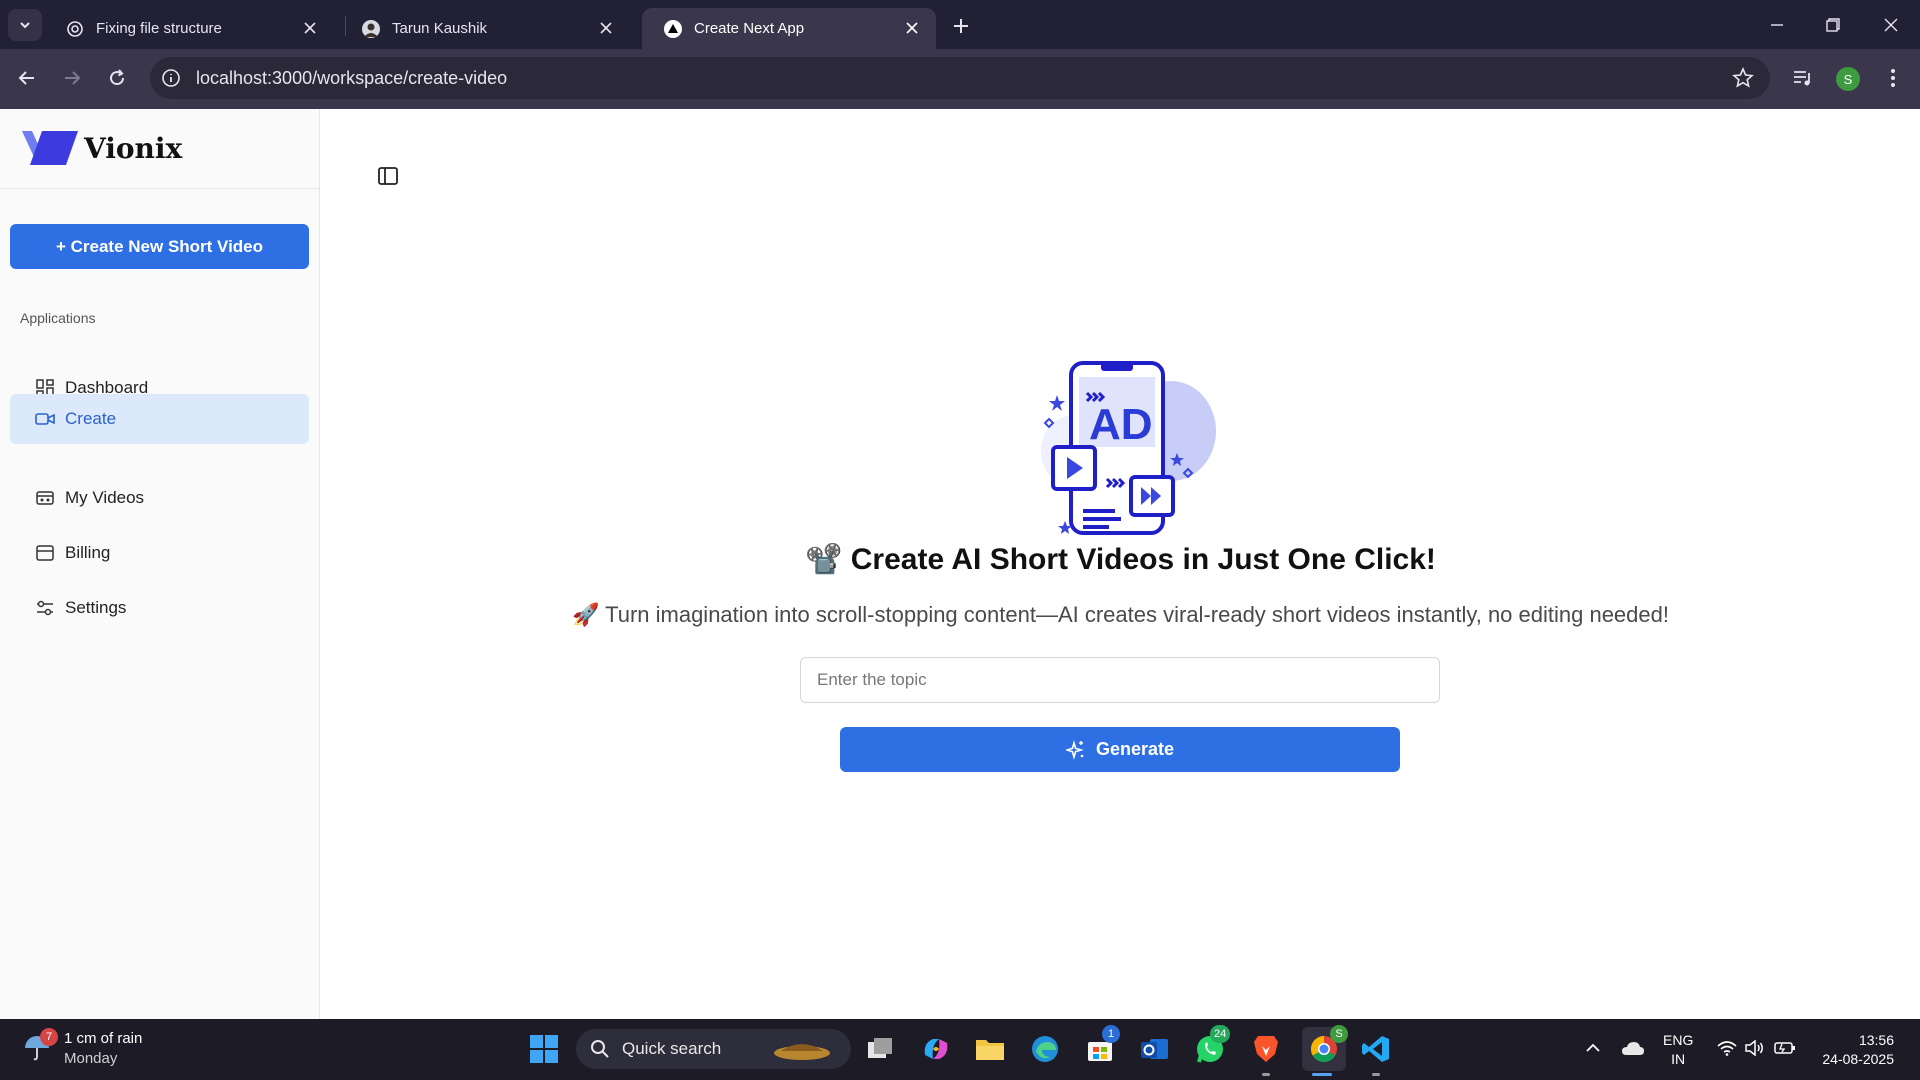 This screenshot has width=1920, height=1080. I want to click on windows-start-icon, so click(544, 1049).